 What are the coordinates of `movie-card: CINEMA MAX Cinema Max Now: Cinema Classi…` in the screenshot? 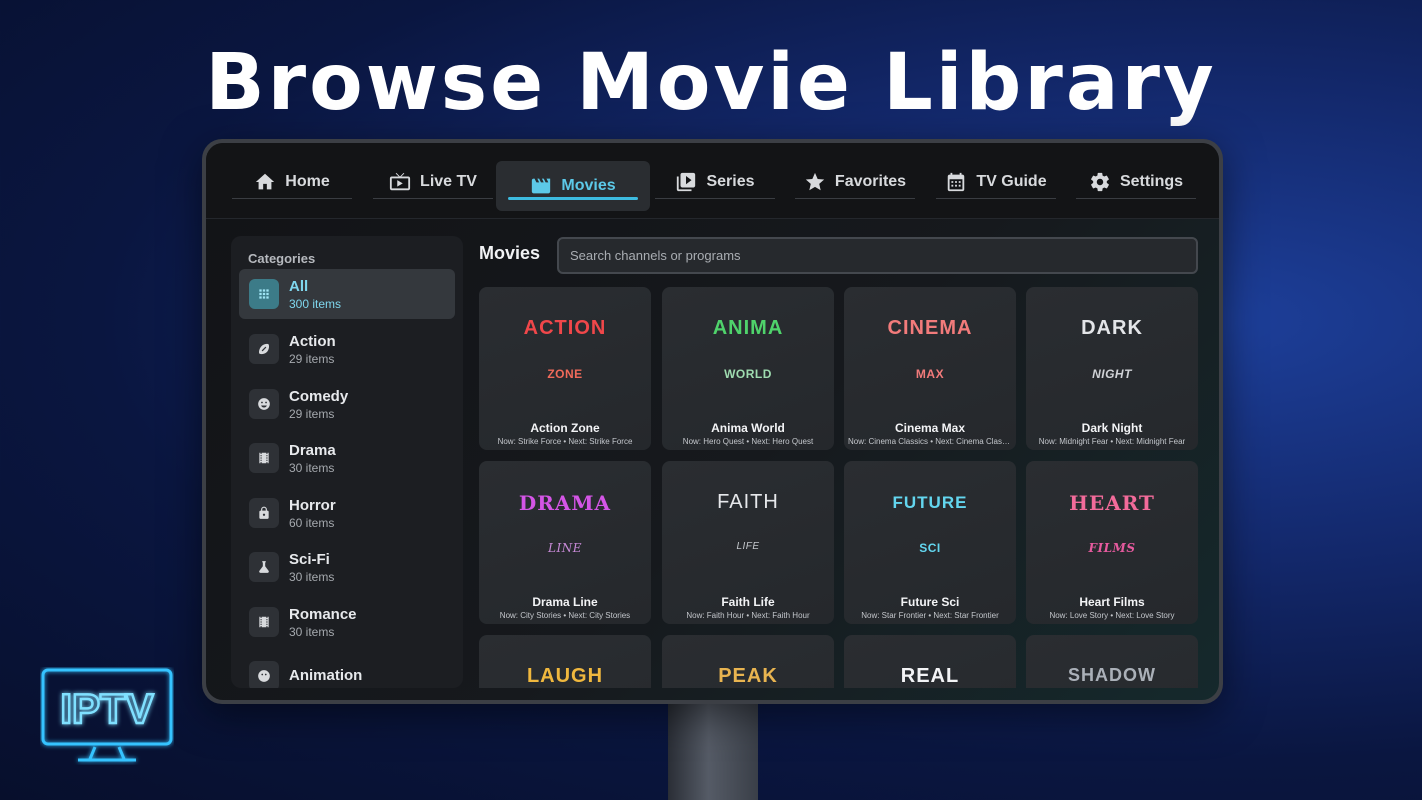 It's located at (930, 368).